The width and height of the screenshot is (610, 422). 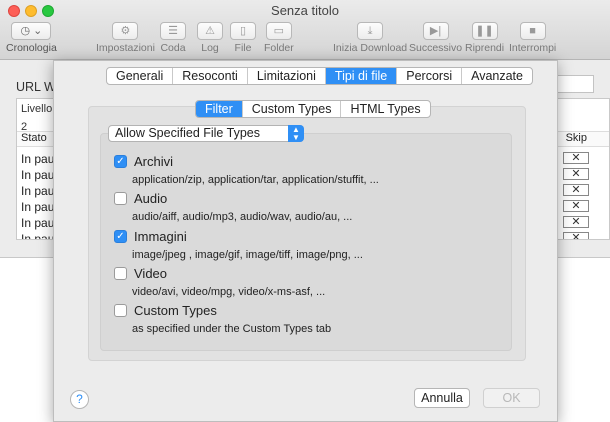 What do you see at coordinates (279, 48) in the screenshot?
I see `folder-label: Folder` at bounding box center [279, 48].